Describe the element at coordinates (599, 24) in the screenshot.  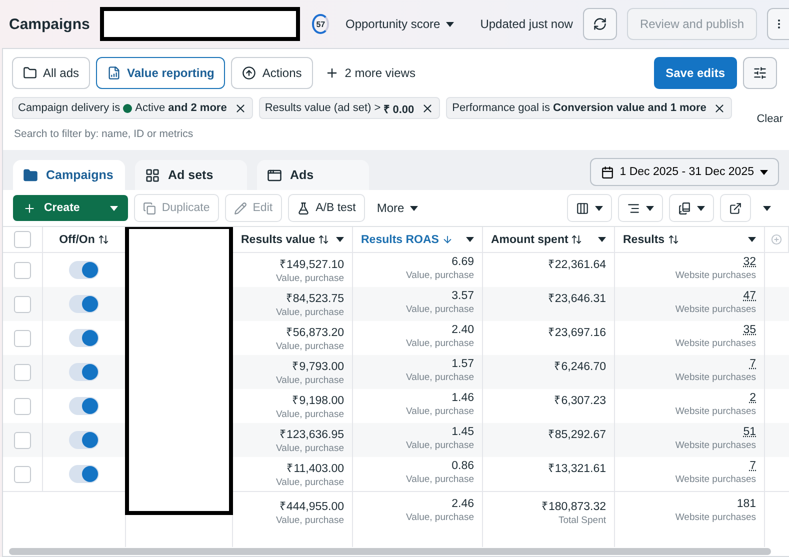
I see `refresh-button` at that location.